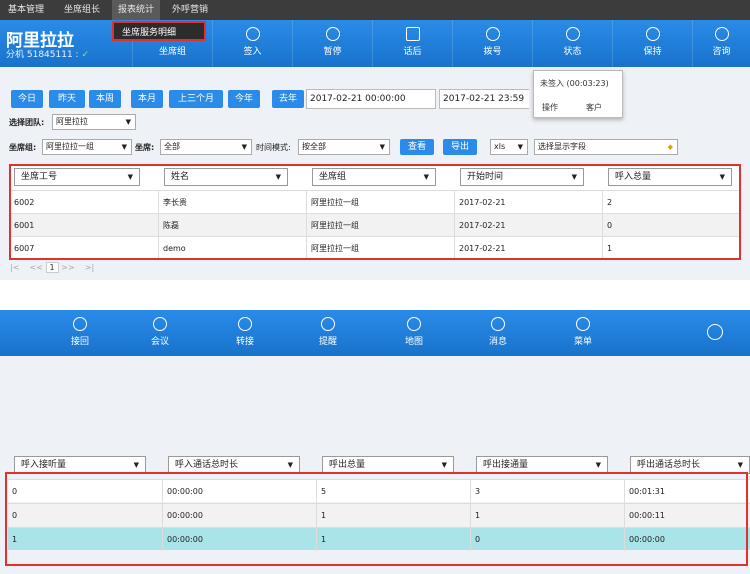  Describe the element at coordinates (652, 34) in the screenshot. I see `hold-icon` at that location.